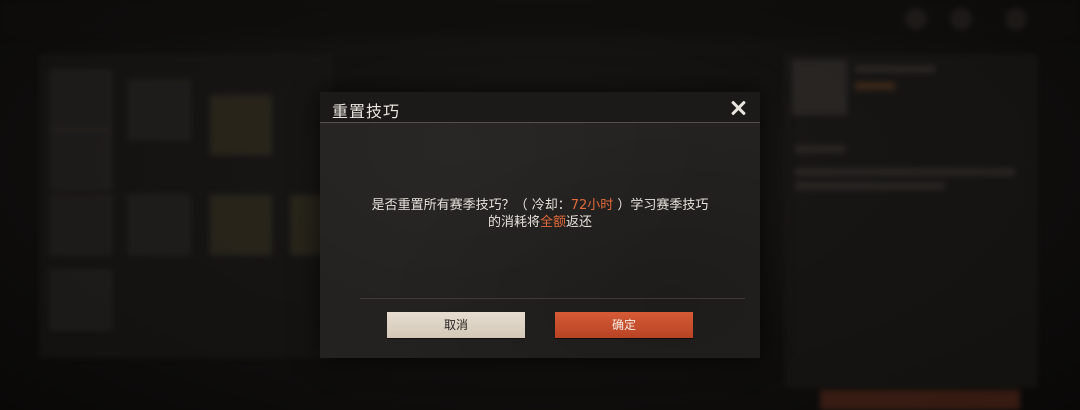 The height and width of the screenshot is (410, 1080). I want to click on close-icon, so click(738, 108).